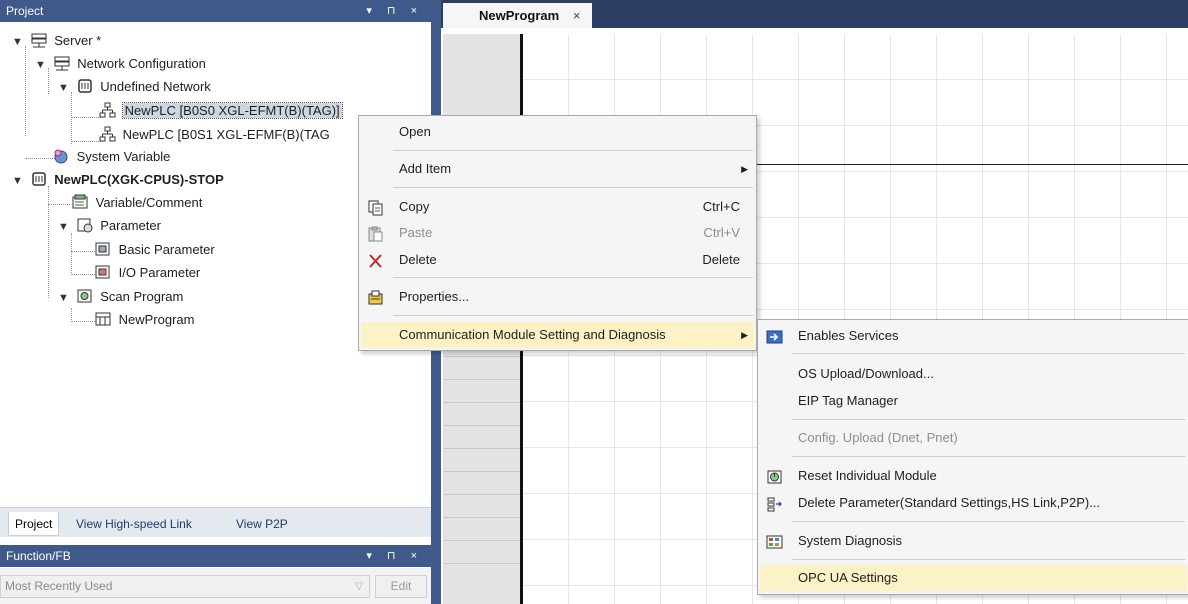 The image size is (1188, 604). What do you see at coordinates (416, 232) in the screenshot?
I see `menu-item-label: Paste` at bounding box center [416, 232].